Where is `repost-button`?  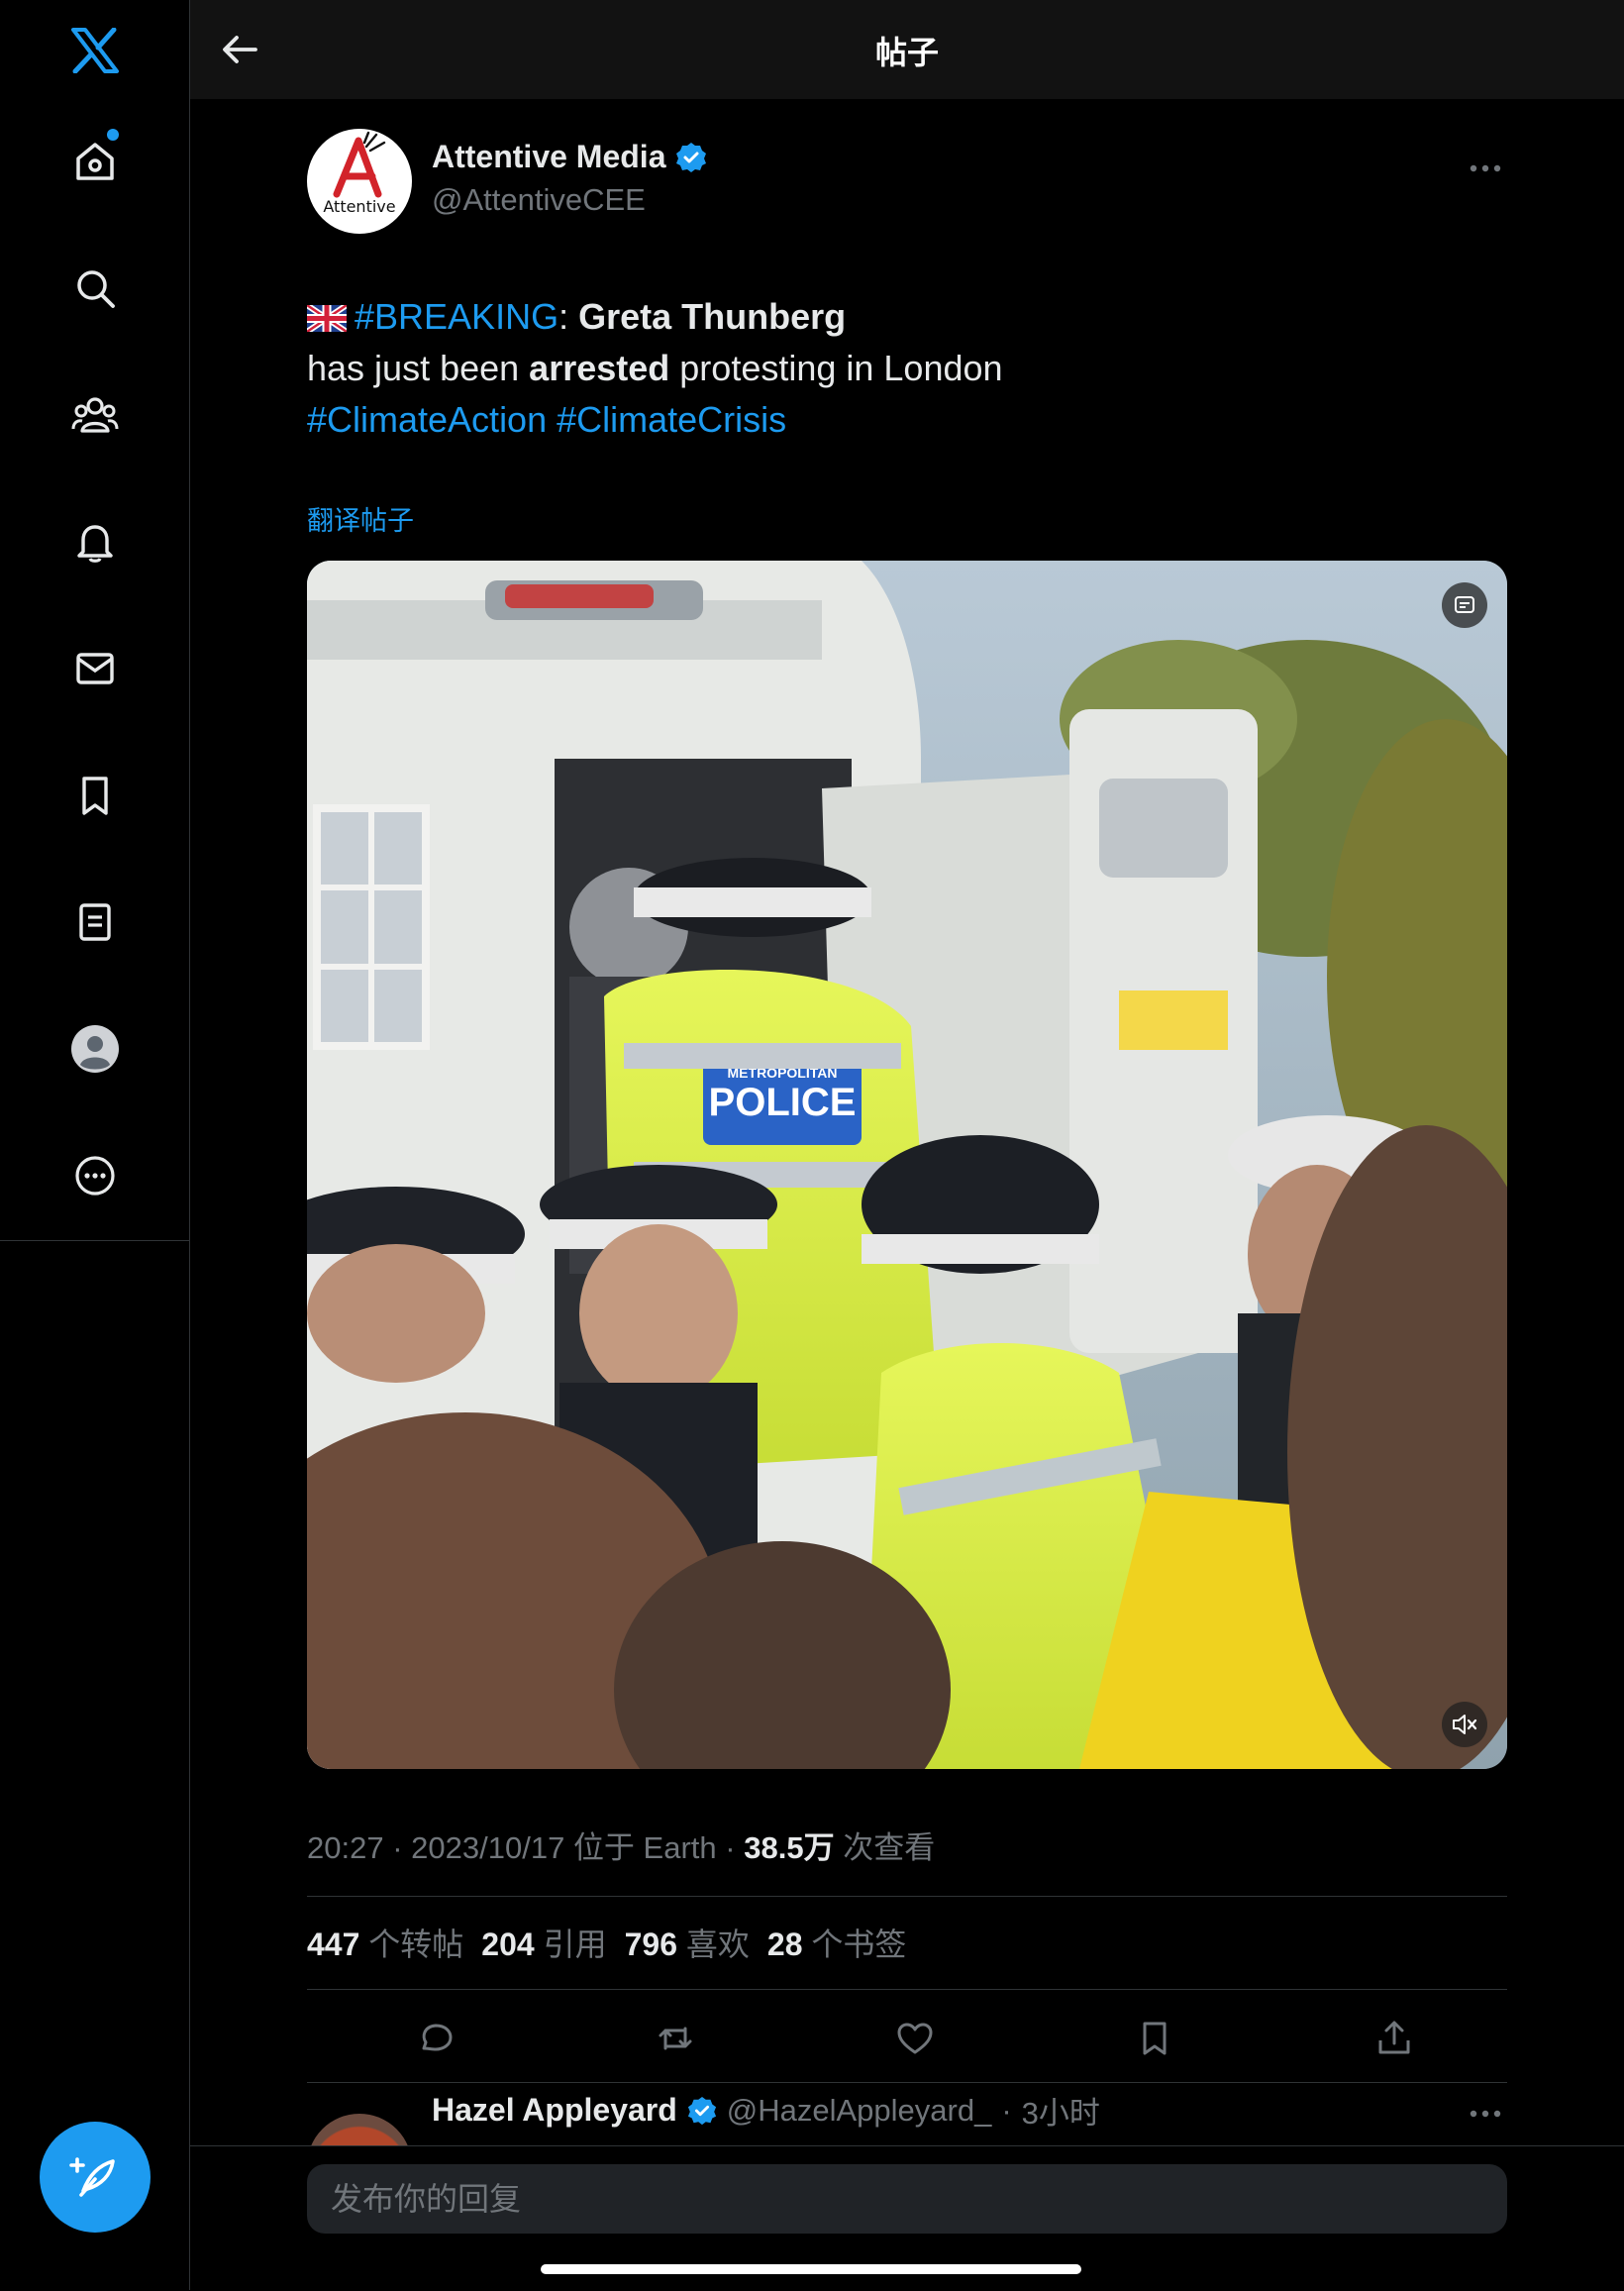 repost-button is located at coordinates (675, 2038).